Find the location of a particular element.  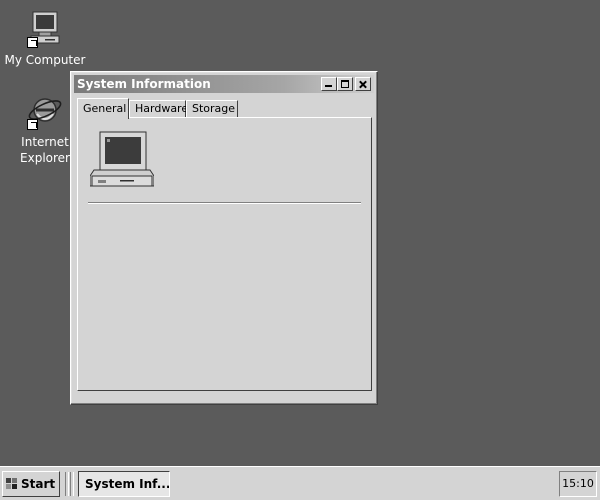

clock: 15:10 is located at coordinates (578, 484).